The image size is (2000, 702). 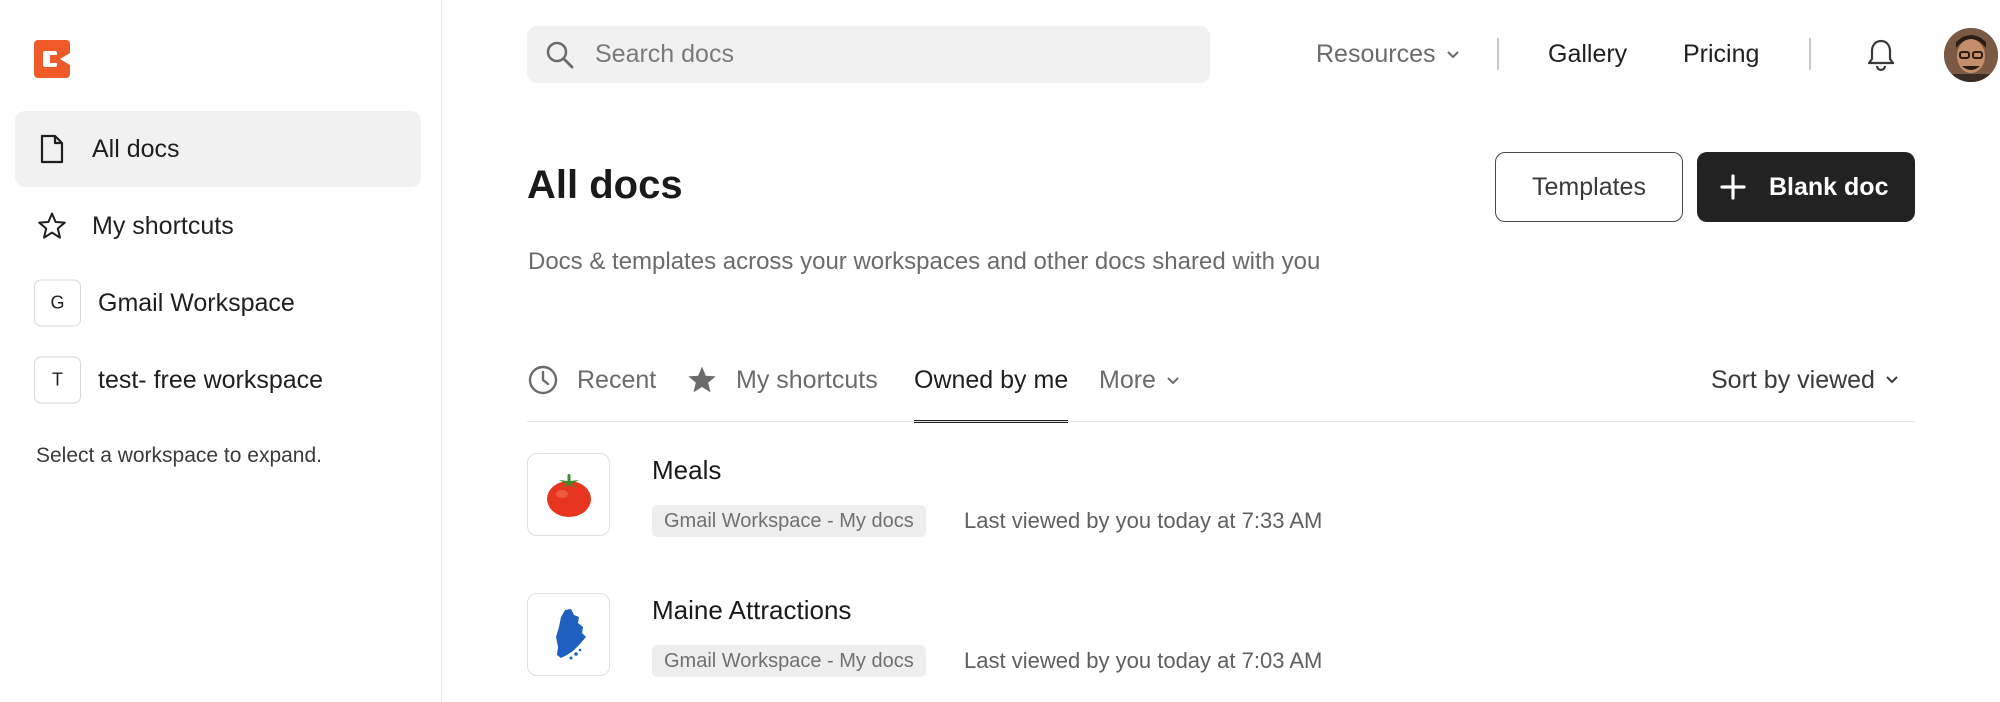 I want to click on tomato-icon, so click(x=568, y=494).